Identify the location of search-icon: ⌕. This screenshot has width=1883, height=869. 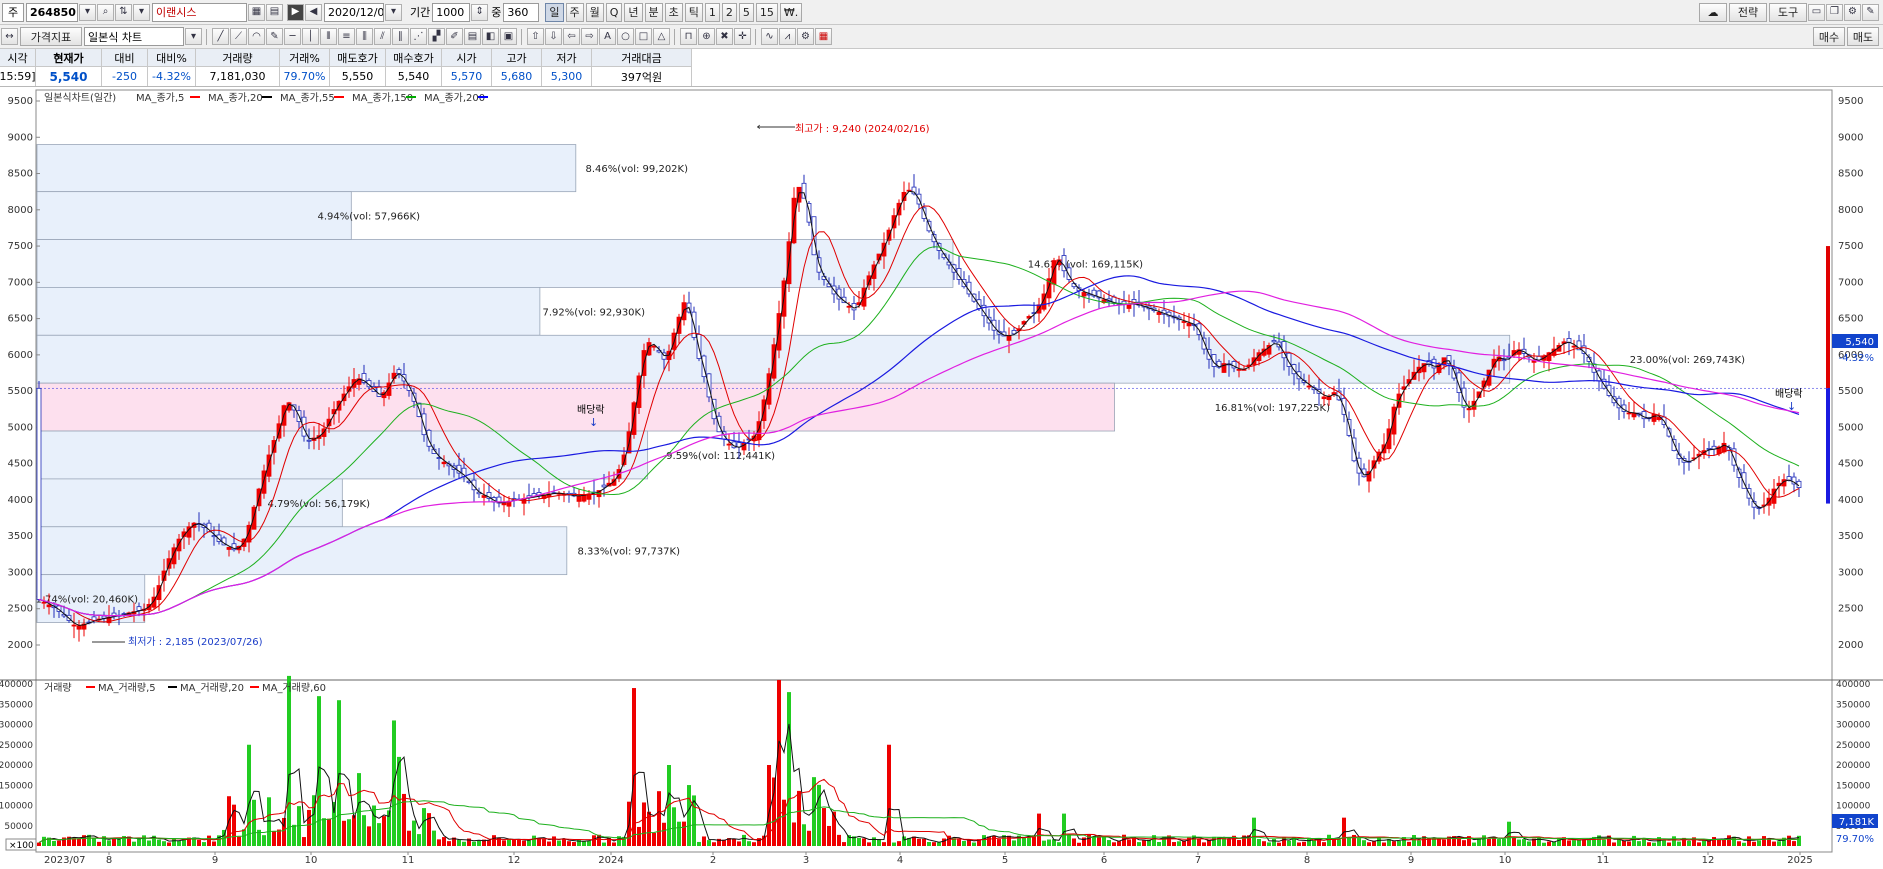
(105, 12).